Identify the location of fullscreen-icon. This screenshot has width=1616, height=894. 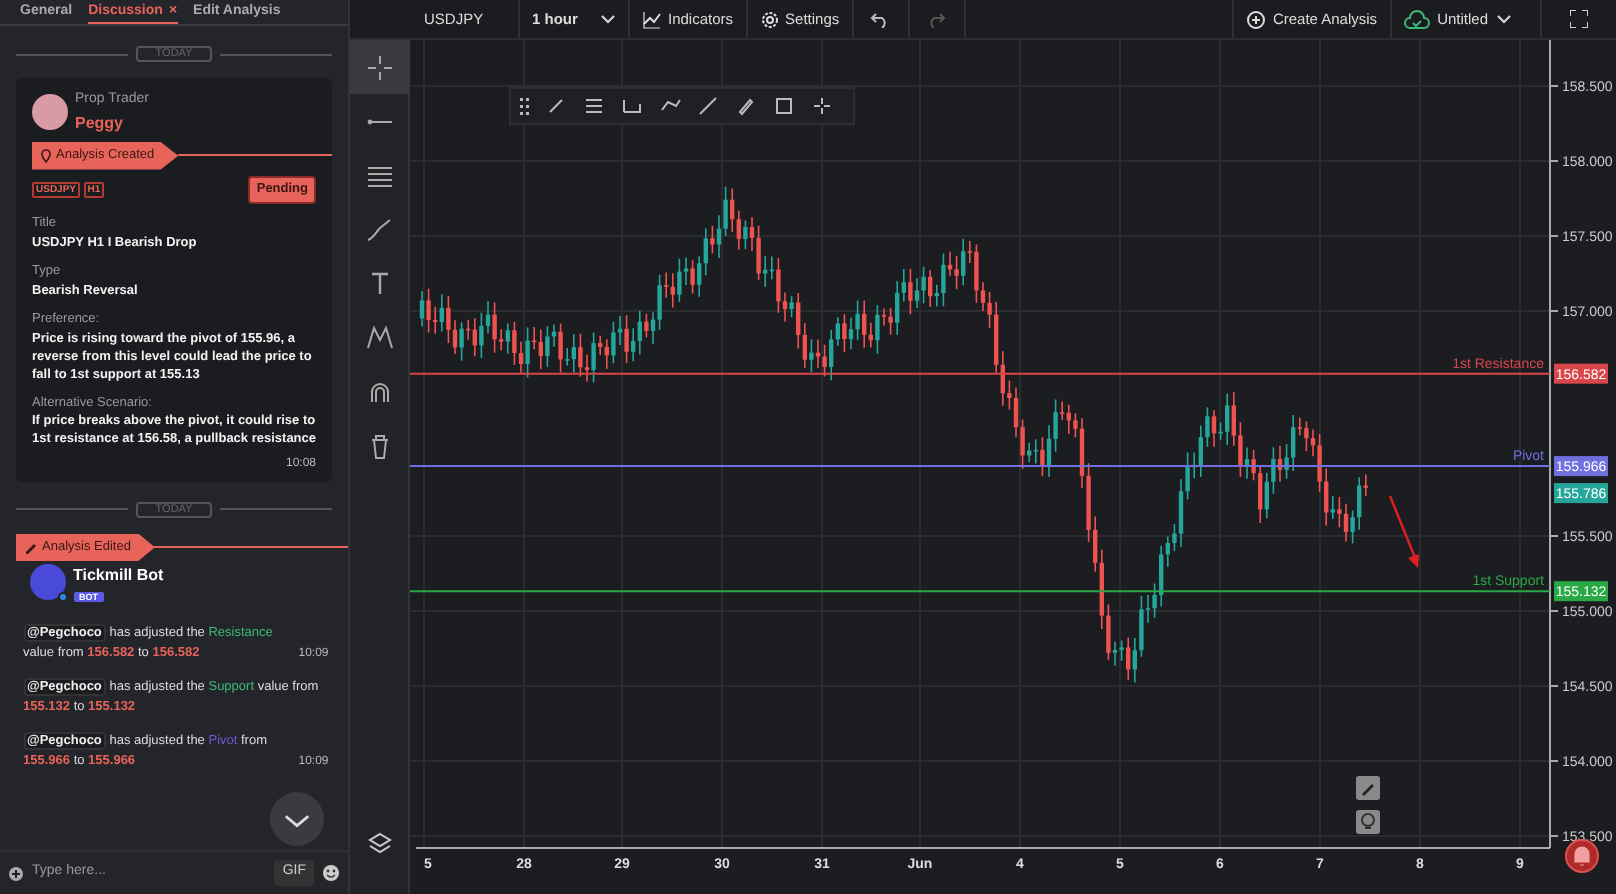
(1579, 19).